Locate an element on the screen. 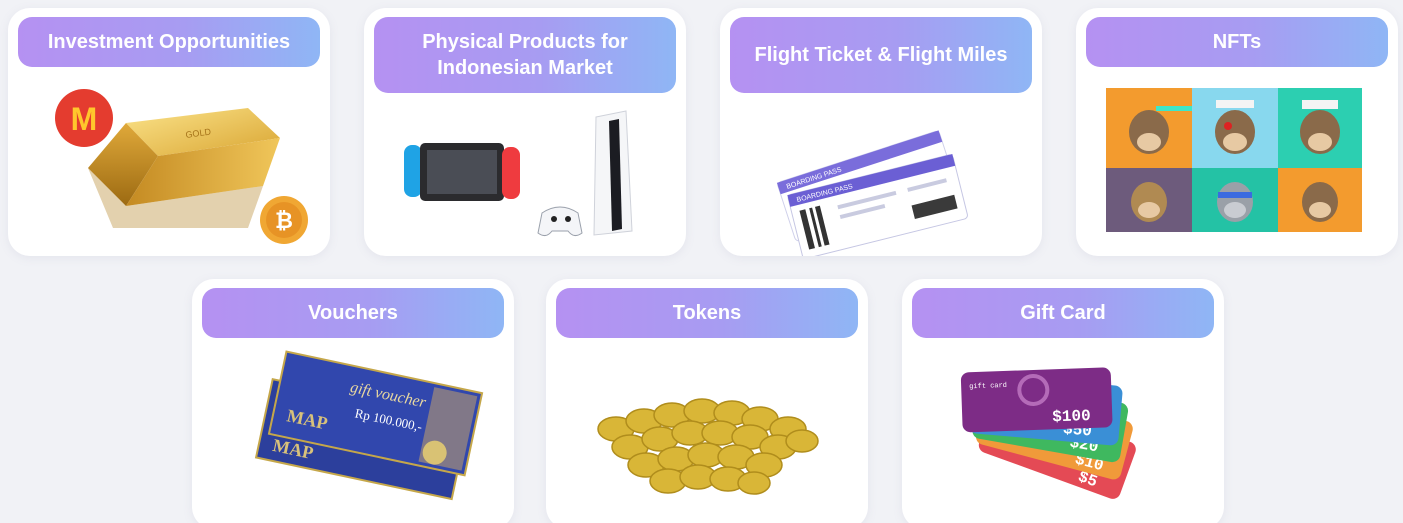 The height and width of the screenshot is (523, 1403). category-label-tokens: Tokens is located at coordinates (707, 313).